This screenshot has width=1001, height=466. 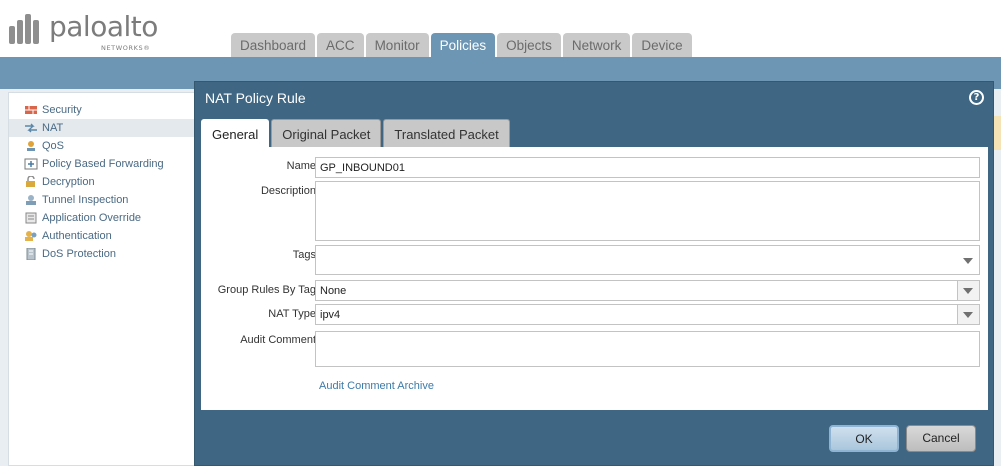 I want to click on nav-tab-monitor: Monitor, so click(x=397, y=45).